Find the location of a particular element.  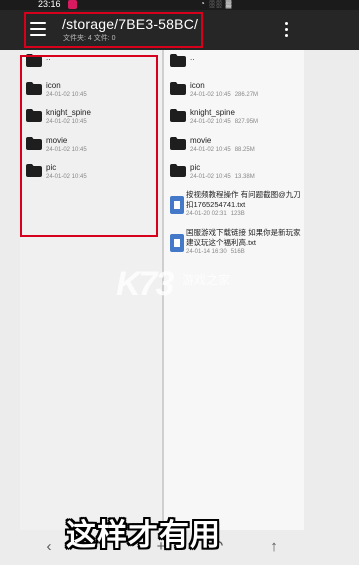

folder-row: icon 24-01-02 10:45 286.27M is located at coordinates (234, 92).